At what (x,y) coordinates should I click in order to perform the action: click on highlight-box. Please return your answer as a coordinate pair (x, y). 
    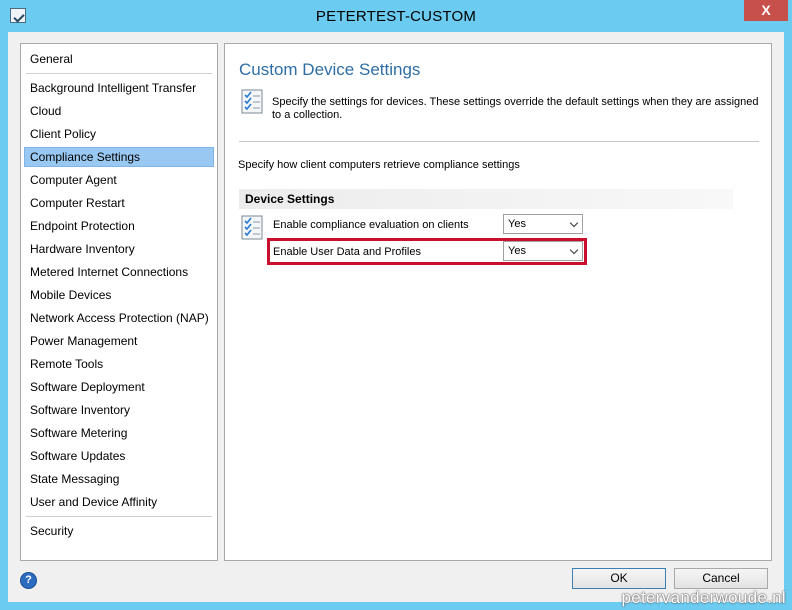
    Looking at the image, I should click on (427, 251).